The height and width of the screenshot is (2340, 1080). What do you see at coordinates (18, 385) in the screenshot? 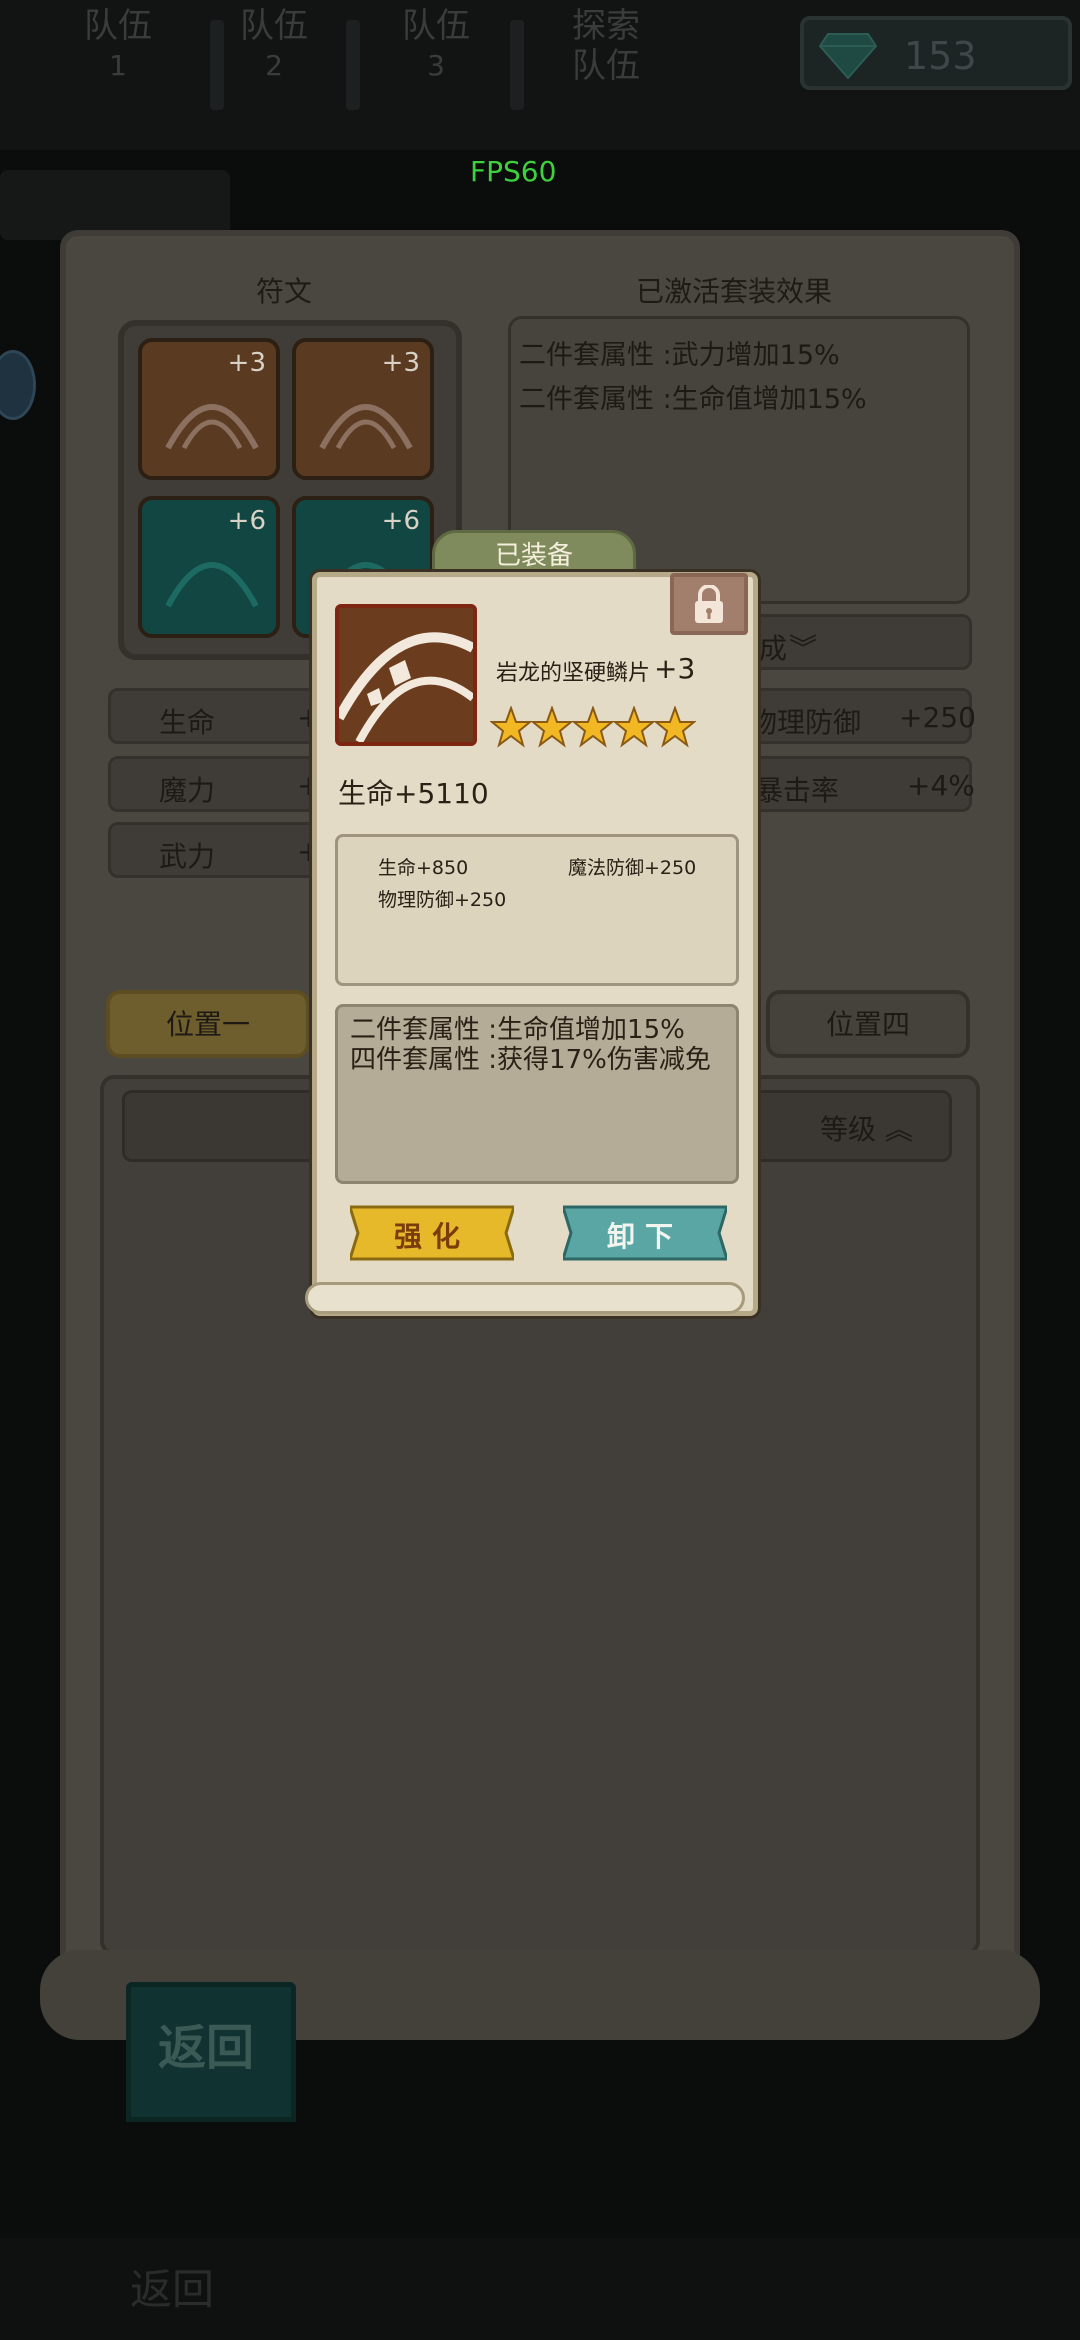
I see `side-badge-icon` at bounding box center [18, 385].